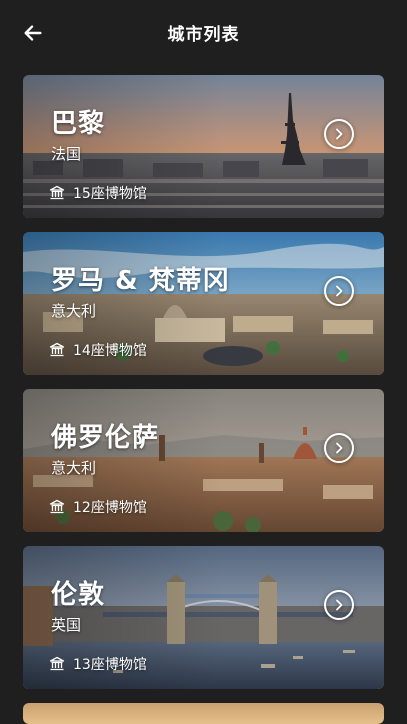 The width and height of the screenshot is (407, 724). Describe the element at coordinates (203, 35) in the screenshot. I see `page-title: 城市列表` at that location.